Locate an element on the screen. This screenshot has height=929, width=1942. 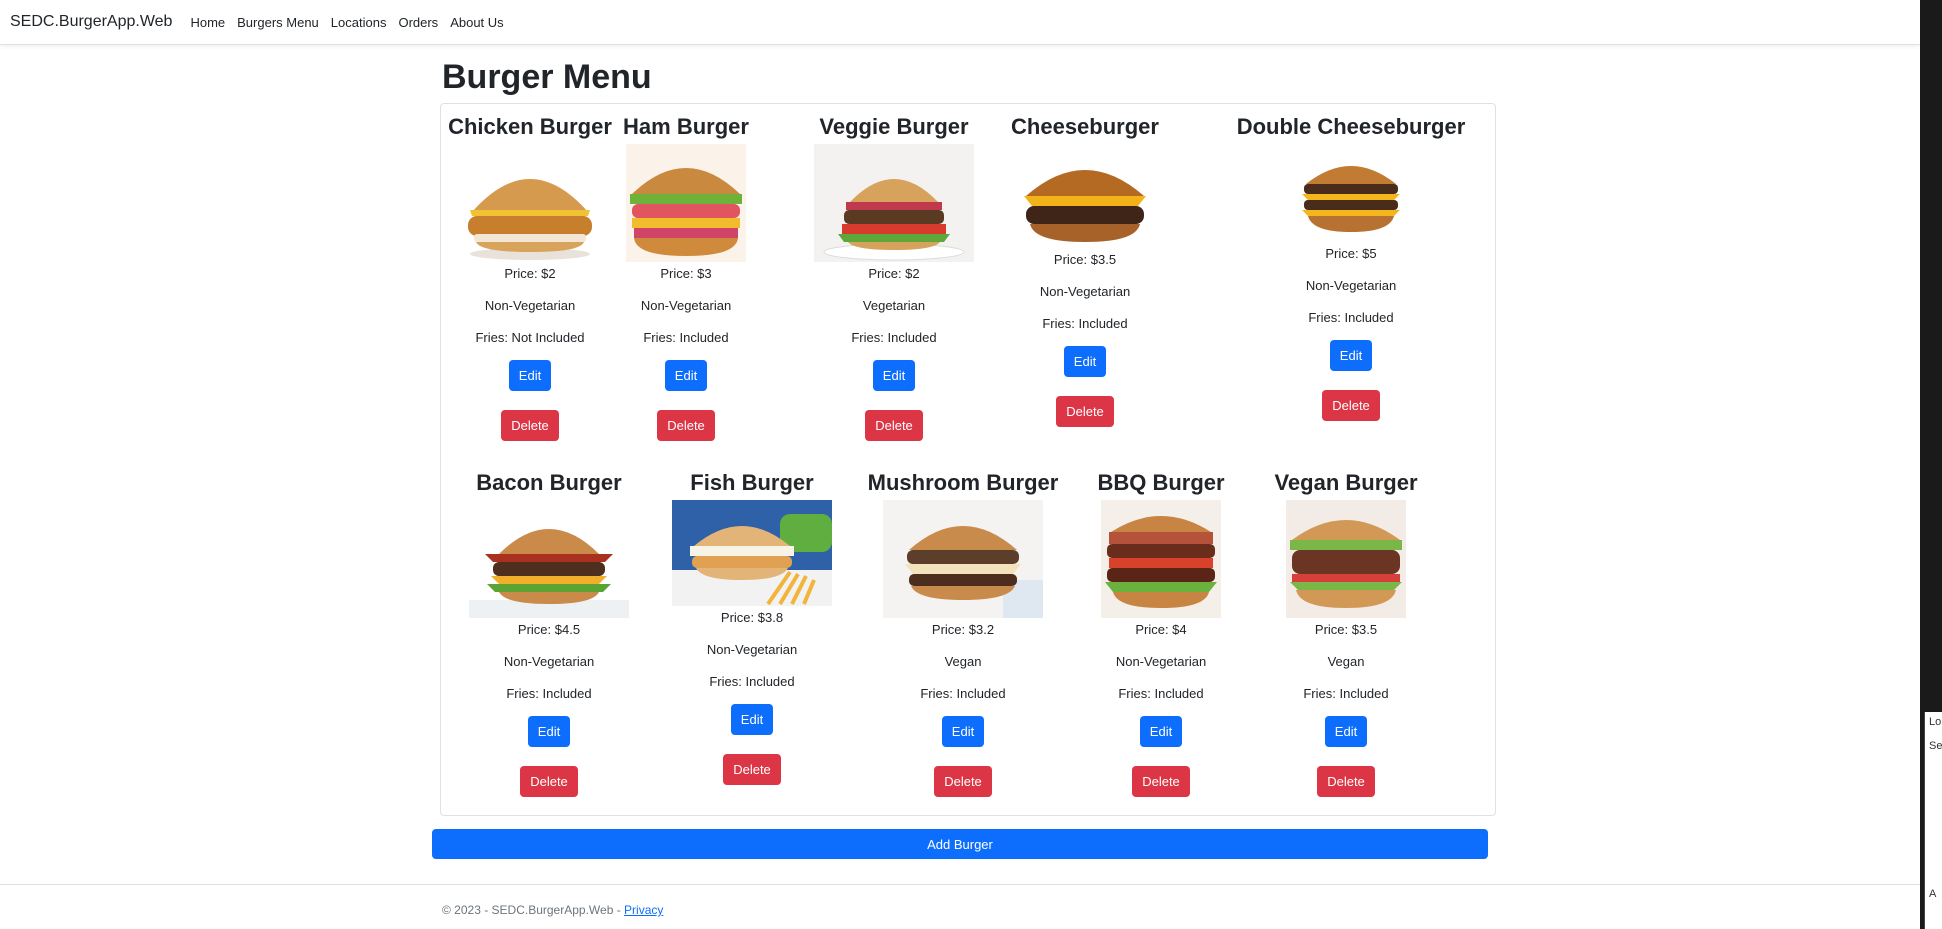
nav-link-orders: Orders is located at coordinates (418, 22).